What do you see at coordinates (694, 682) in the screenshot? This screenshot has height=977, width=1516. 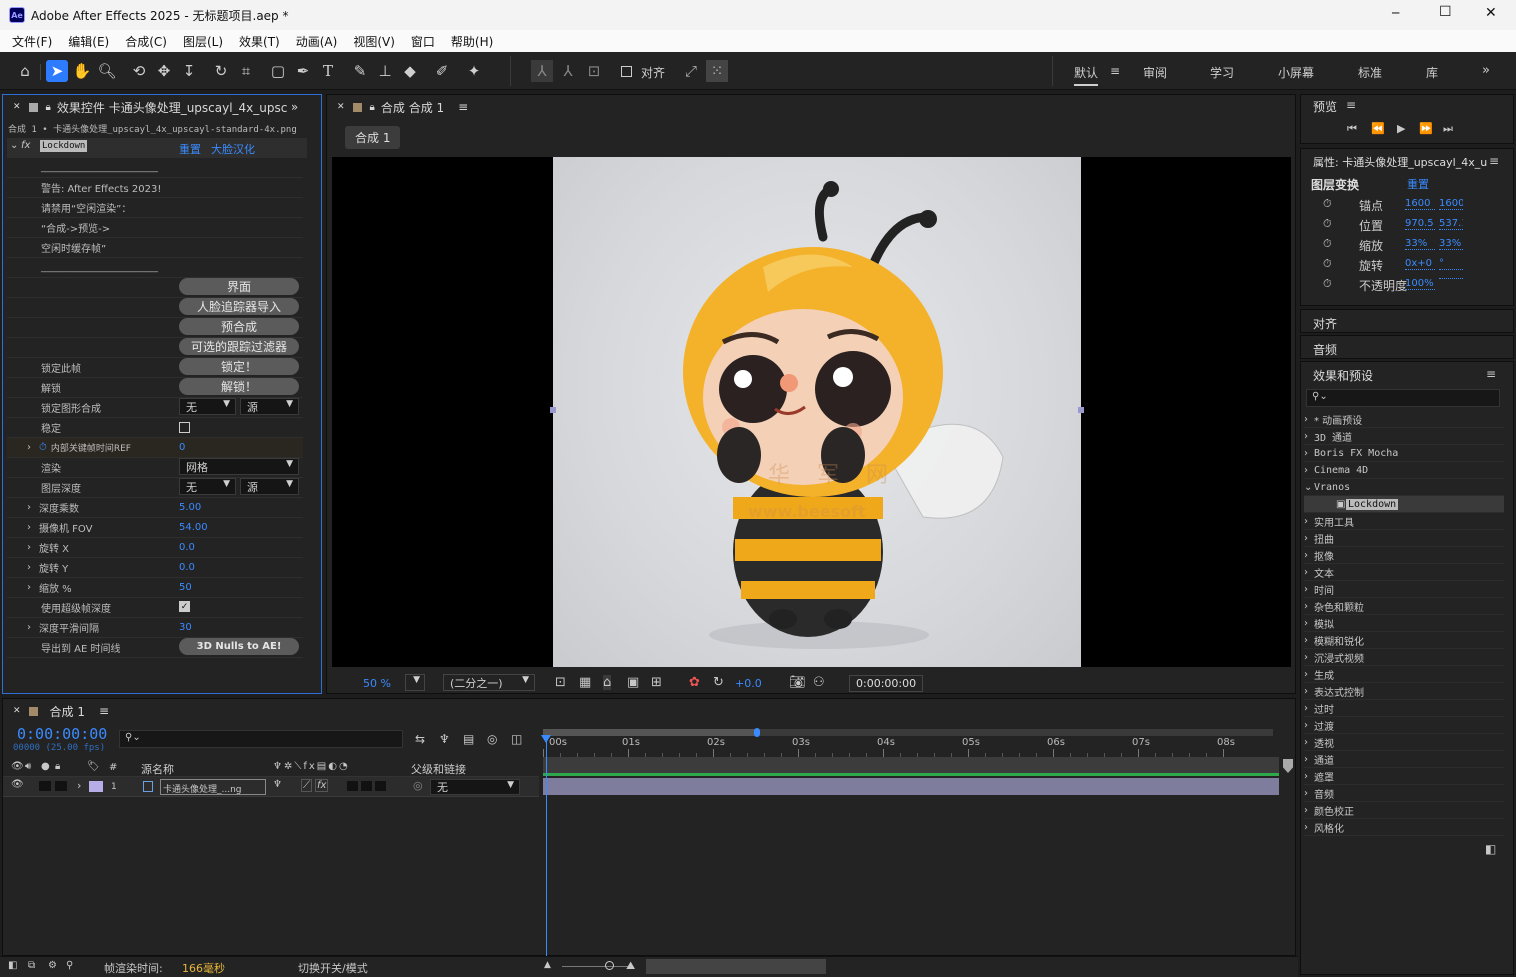 I see `color-channel-icon: ✿` at bounding box center [694, 682].